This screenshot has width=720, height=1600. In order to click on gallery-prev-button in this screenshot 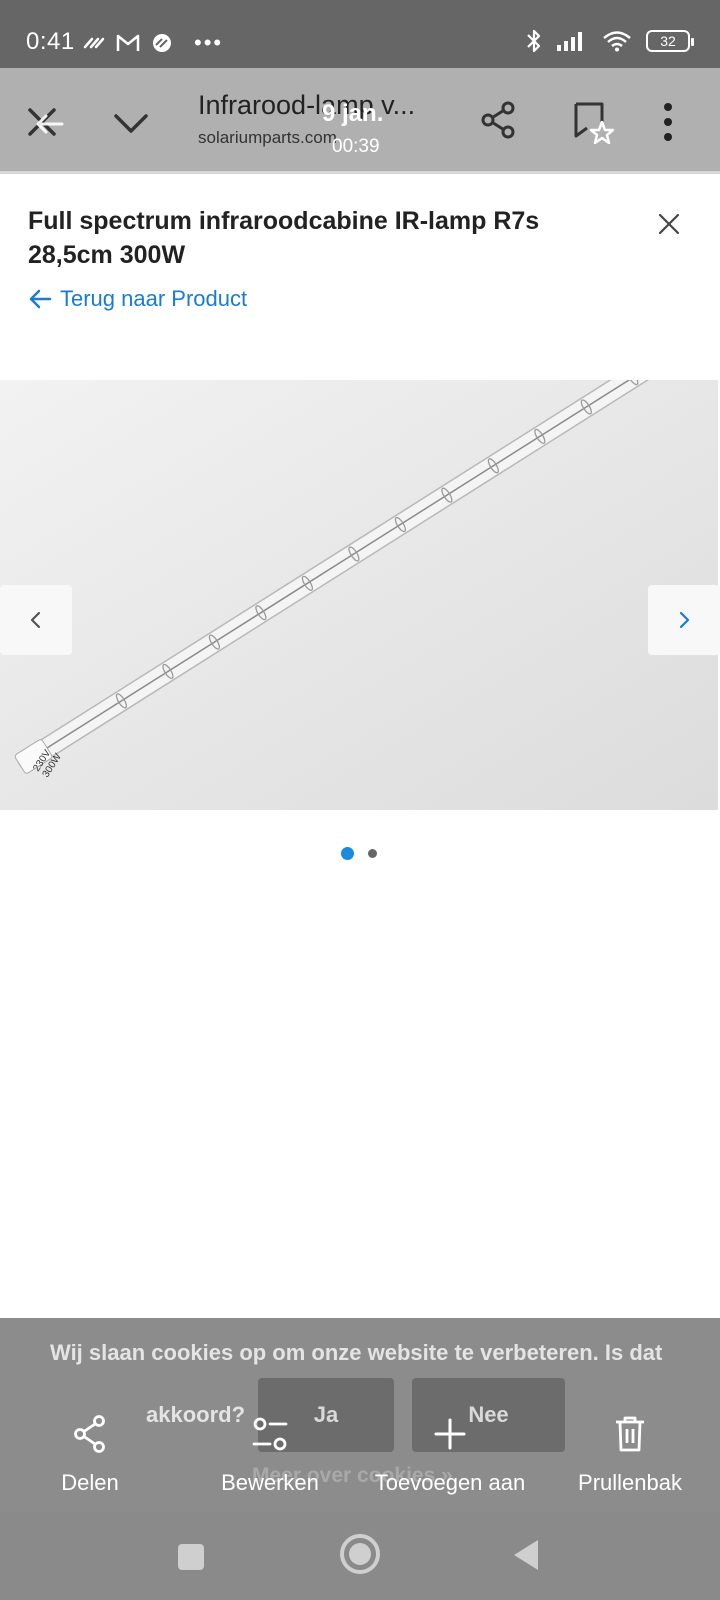, I will do `click(36, 620)`.